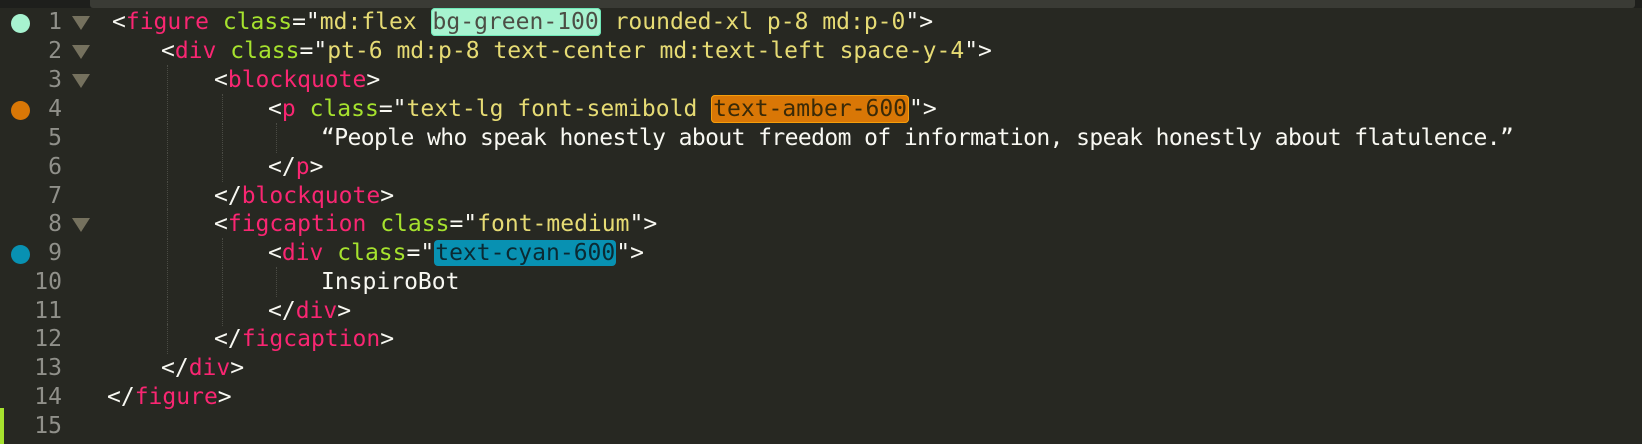 This screenshot has height=444, width=1642. What do you see at coordinates (48, 282) in the screenshot?
I see `line-number: 10` at bounding box center [48, 282].